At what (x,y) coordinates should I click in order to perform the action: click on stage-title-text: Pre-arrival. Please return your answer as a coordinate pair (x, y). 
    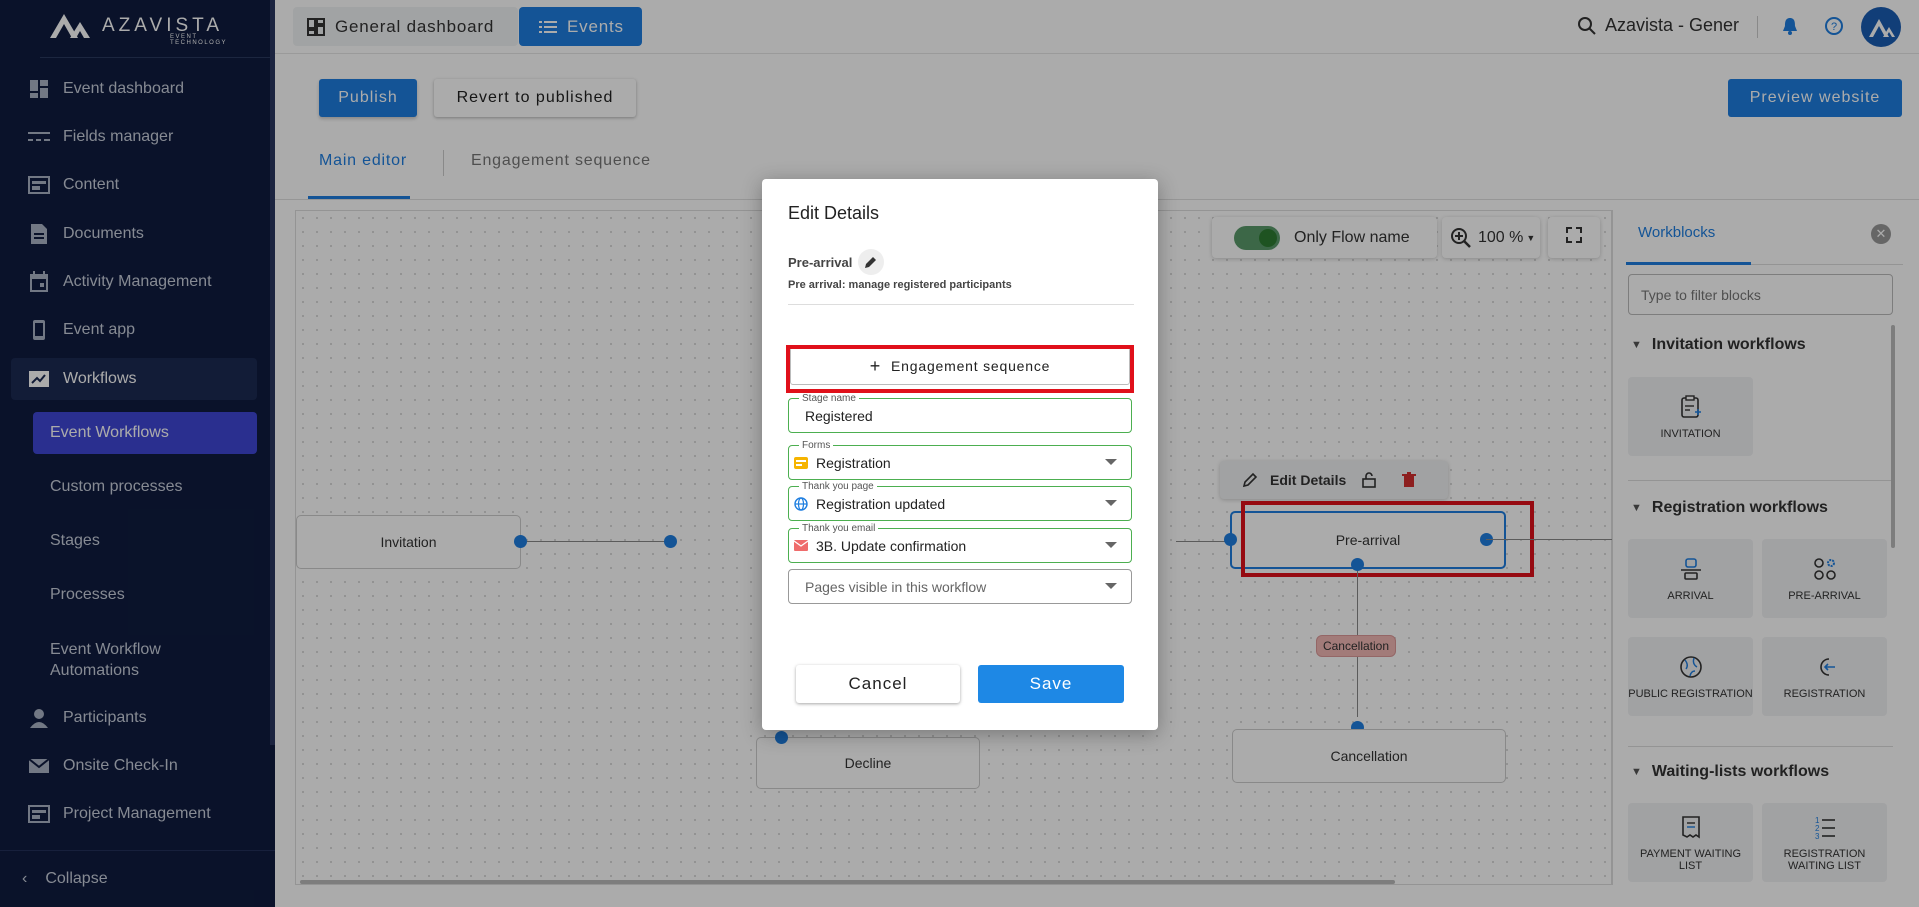
    Looking at the image, I should click on (820, 262).